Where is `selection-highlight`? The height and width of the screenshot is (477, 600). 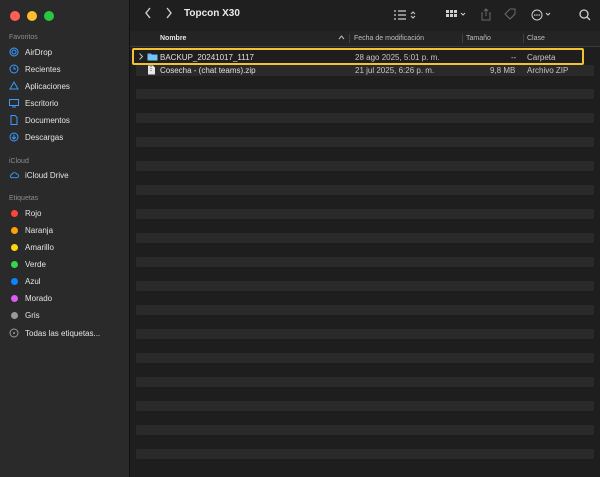
selection-highlight is located at coordinates (358, 56).